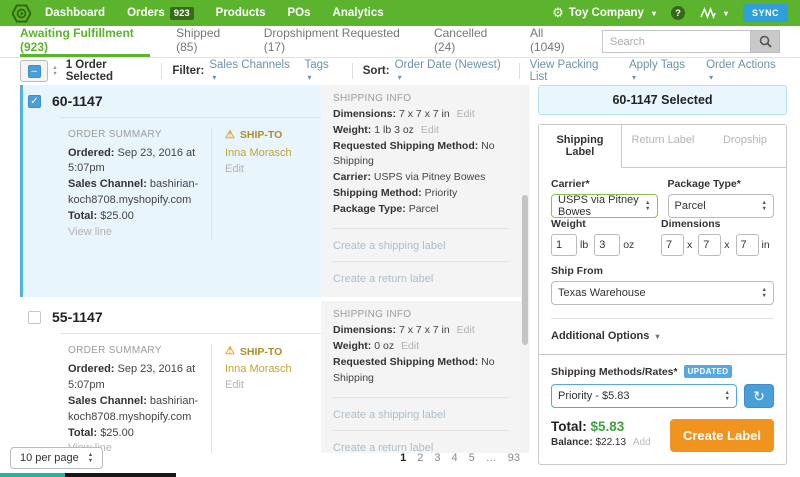  What do you see at coordinates (34, 317) in the screenshot?
I see `row-checkbox` at bounding box center [34, 317].